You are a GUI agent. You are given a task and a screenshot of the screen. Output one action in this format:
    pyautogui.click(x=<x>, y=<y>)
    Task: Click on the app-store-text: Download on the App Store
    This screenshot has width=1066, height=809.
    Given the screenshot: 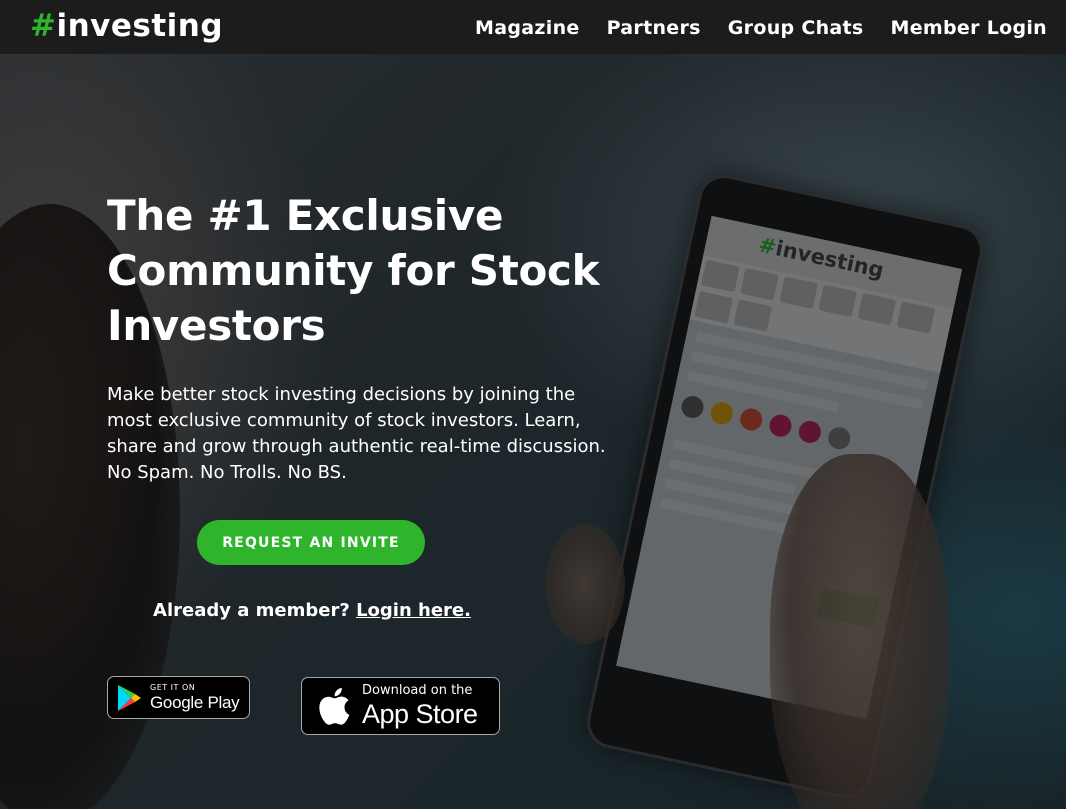 What is the action you would take?
    pyautogui.click(x=420, y=706)
    